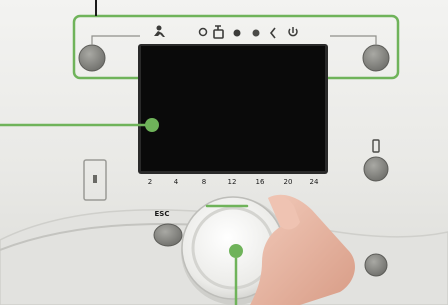  I want to click on timeline-label: 4, so click(176, 182).